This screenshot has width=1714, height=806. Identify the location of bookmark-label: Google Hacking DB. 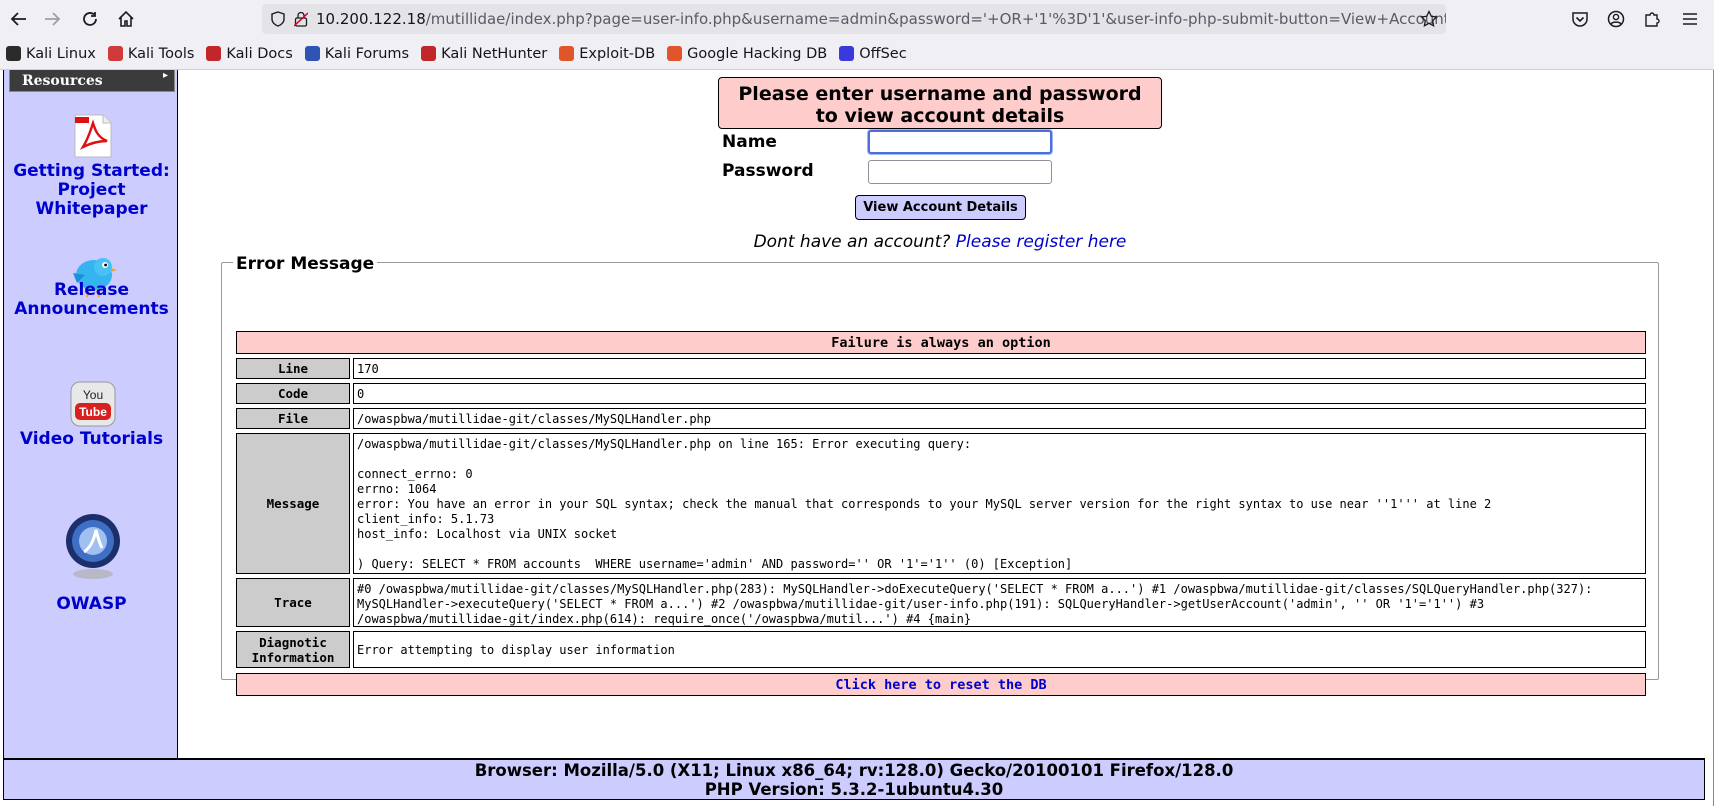
(757, 53).